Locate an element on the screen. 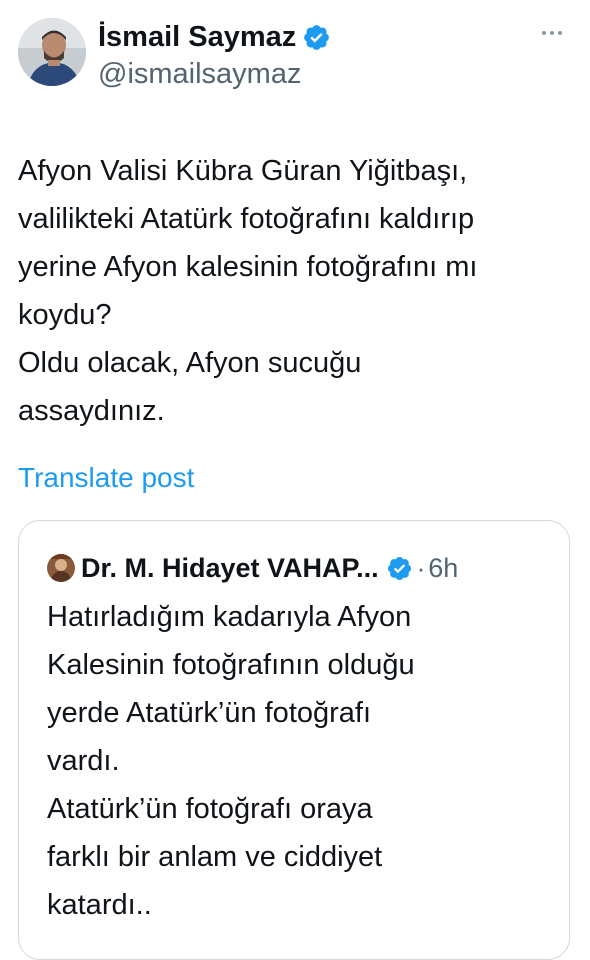 This screenshot has height=960, width=590. author-name-row: İsmail Saymaz is located at coordinates (214, 37).